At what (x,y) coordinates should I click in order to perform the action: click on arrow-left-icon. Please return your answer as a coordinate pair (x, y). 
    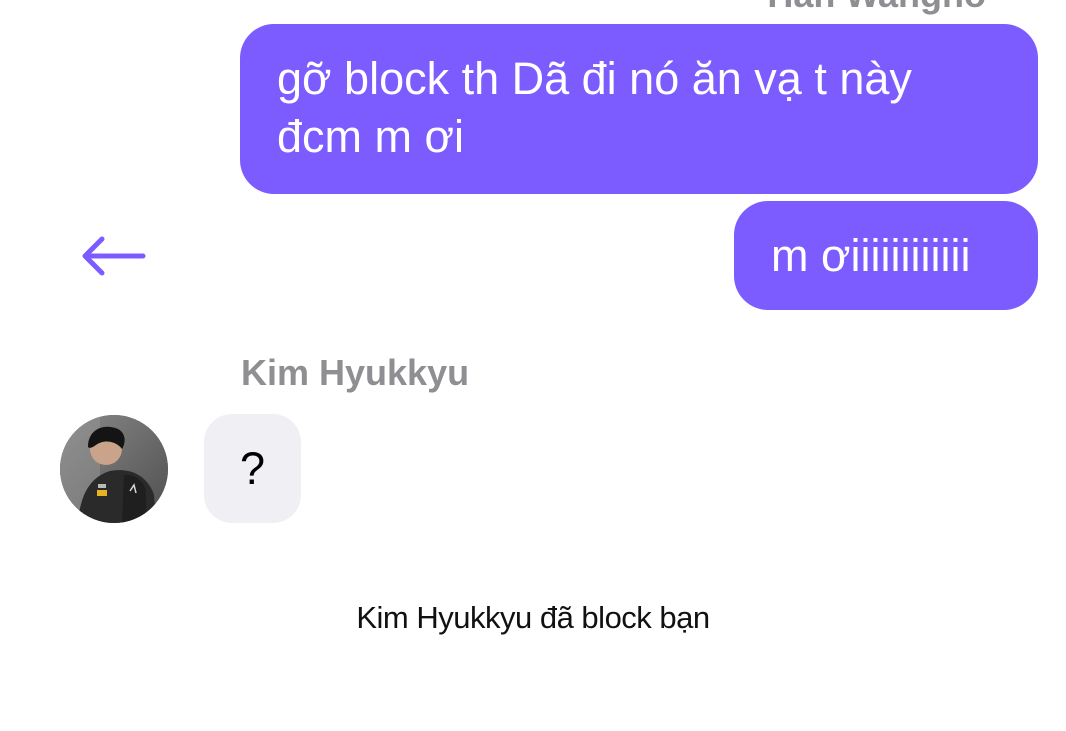
    Looking at the image, I should click on (114, 256).